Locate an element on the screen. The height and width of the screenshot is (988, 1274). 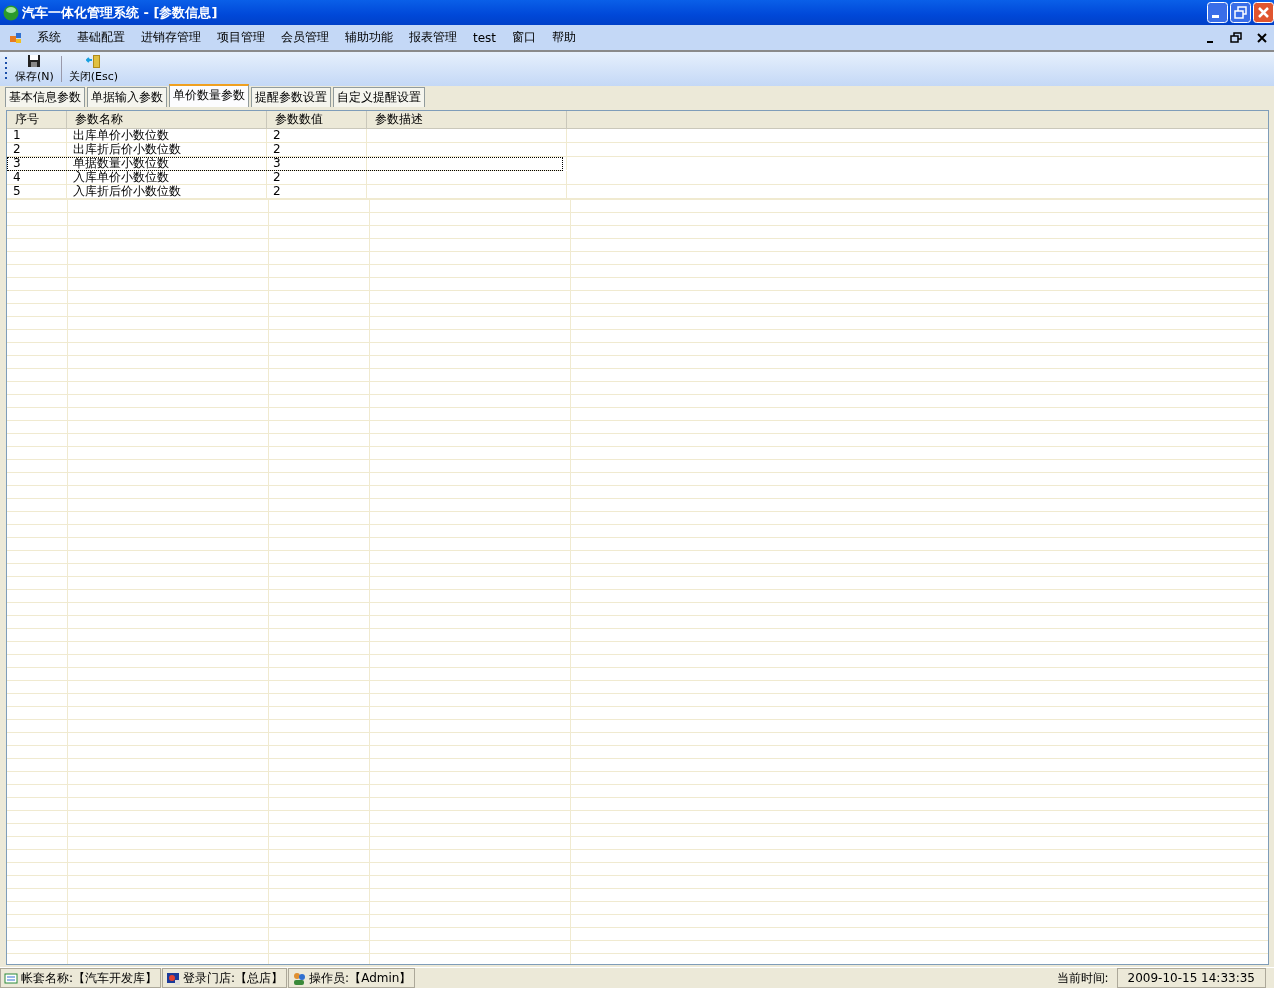
status-text: 登录门店:【总店】 is located at coordinates (233, 978).